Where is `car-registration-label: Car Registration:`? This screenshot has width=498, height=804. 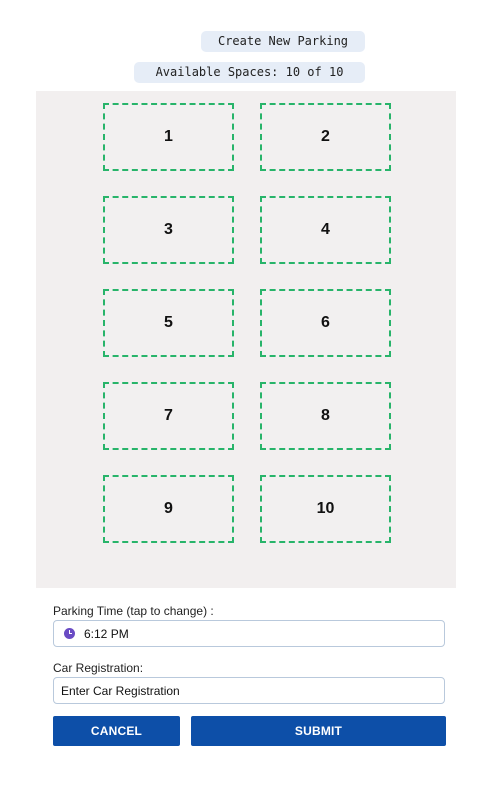 car-registration-label: Car Registration: is located at coordinates (98, 668).